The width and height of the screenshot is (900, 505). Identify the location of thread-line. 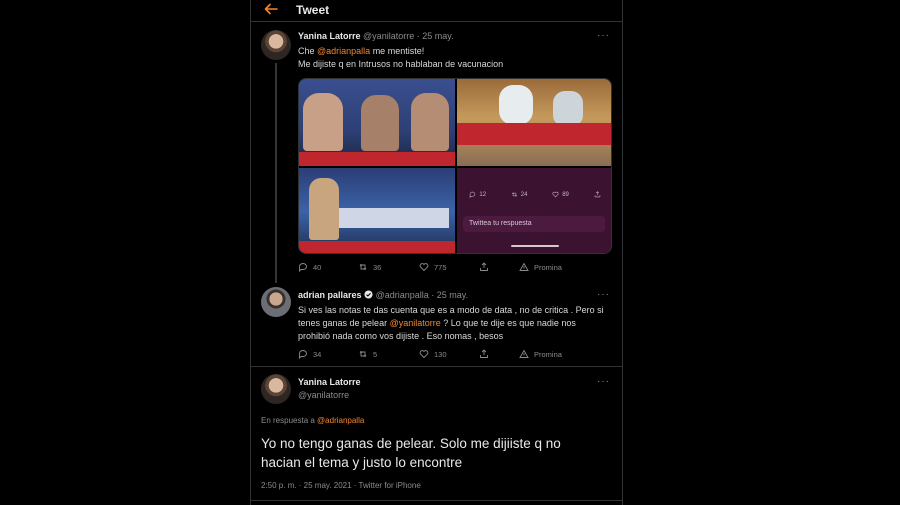
(276, 173).